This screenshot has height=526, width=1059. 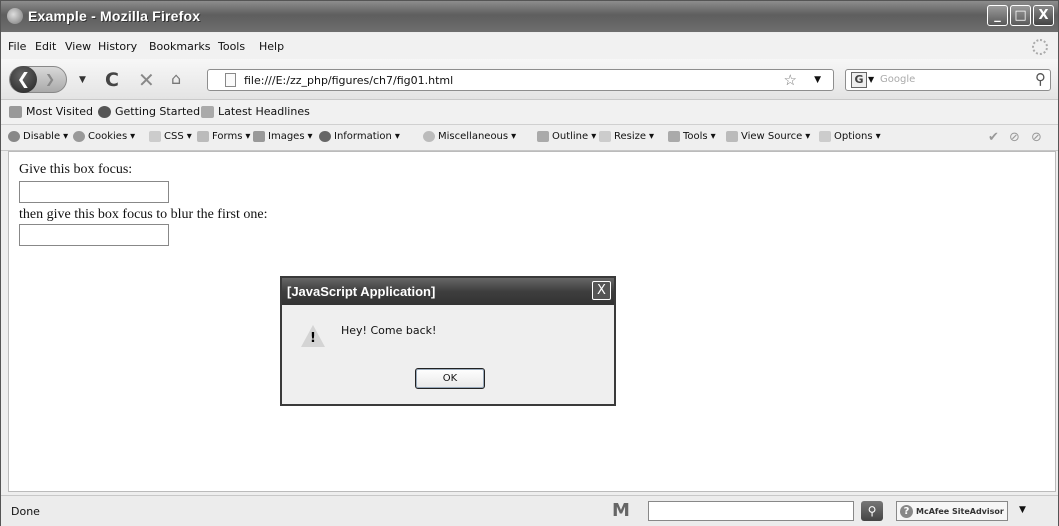 I want to click on title-bar: Example - Mozilla Firefox _ □ X, so click(x=529, y=16).